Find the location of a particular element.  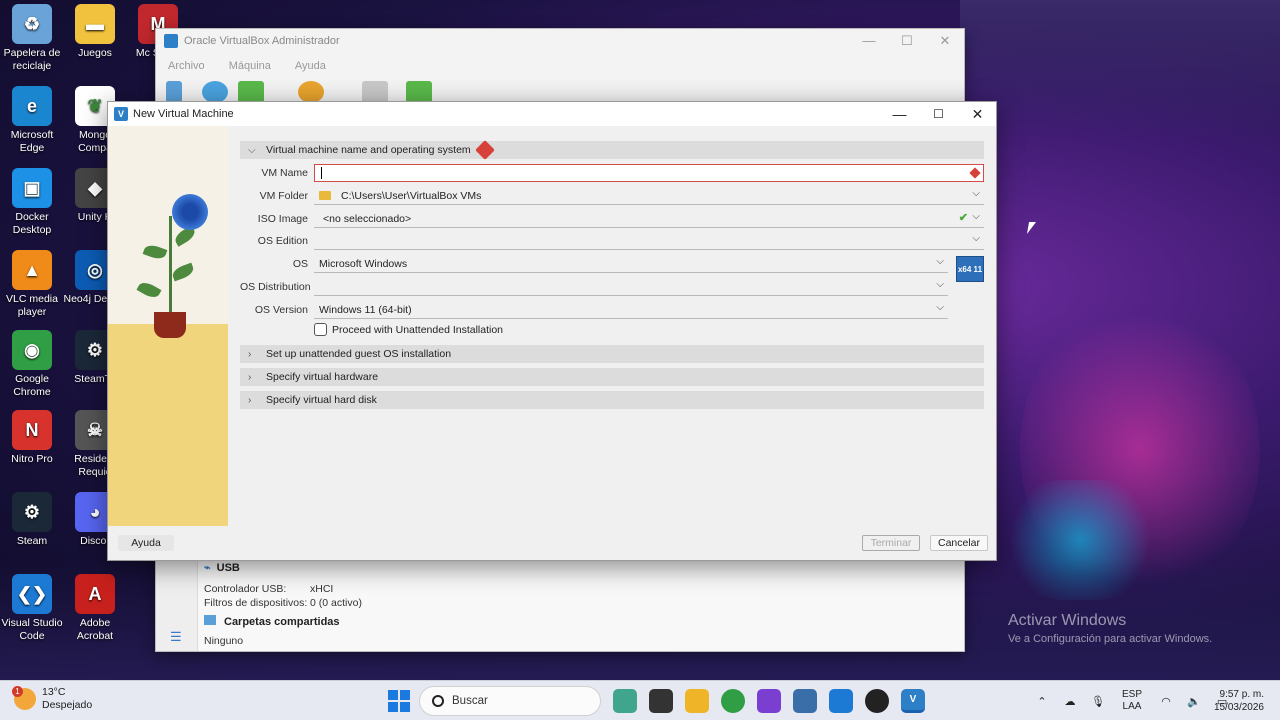

iso-image-select: <no seleccionado> ✔ ⌵ is located at coordinates (649, 219).